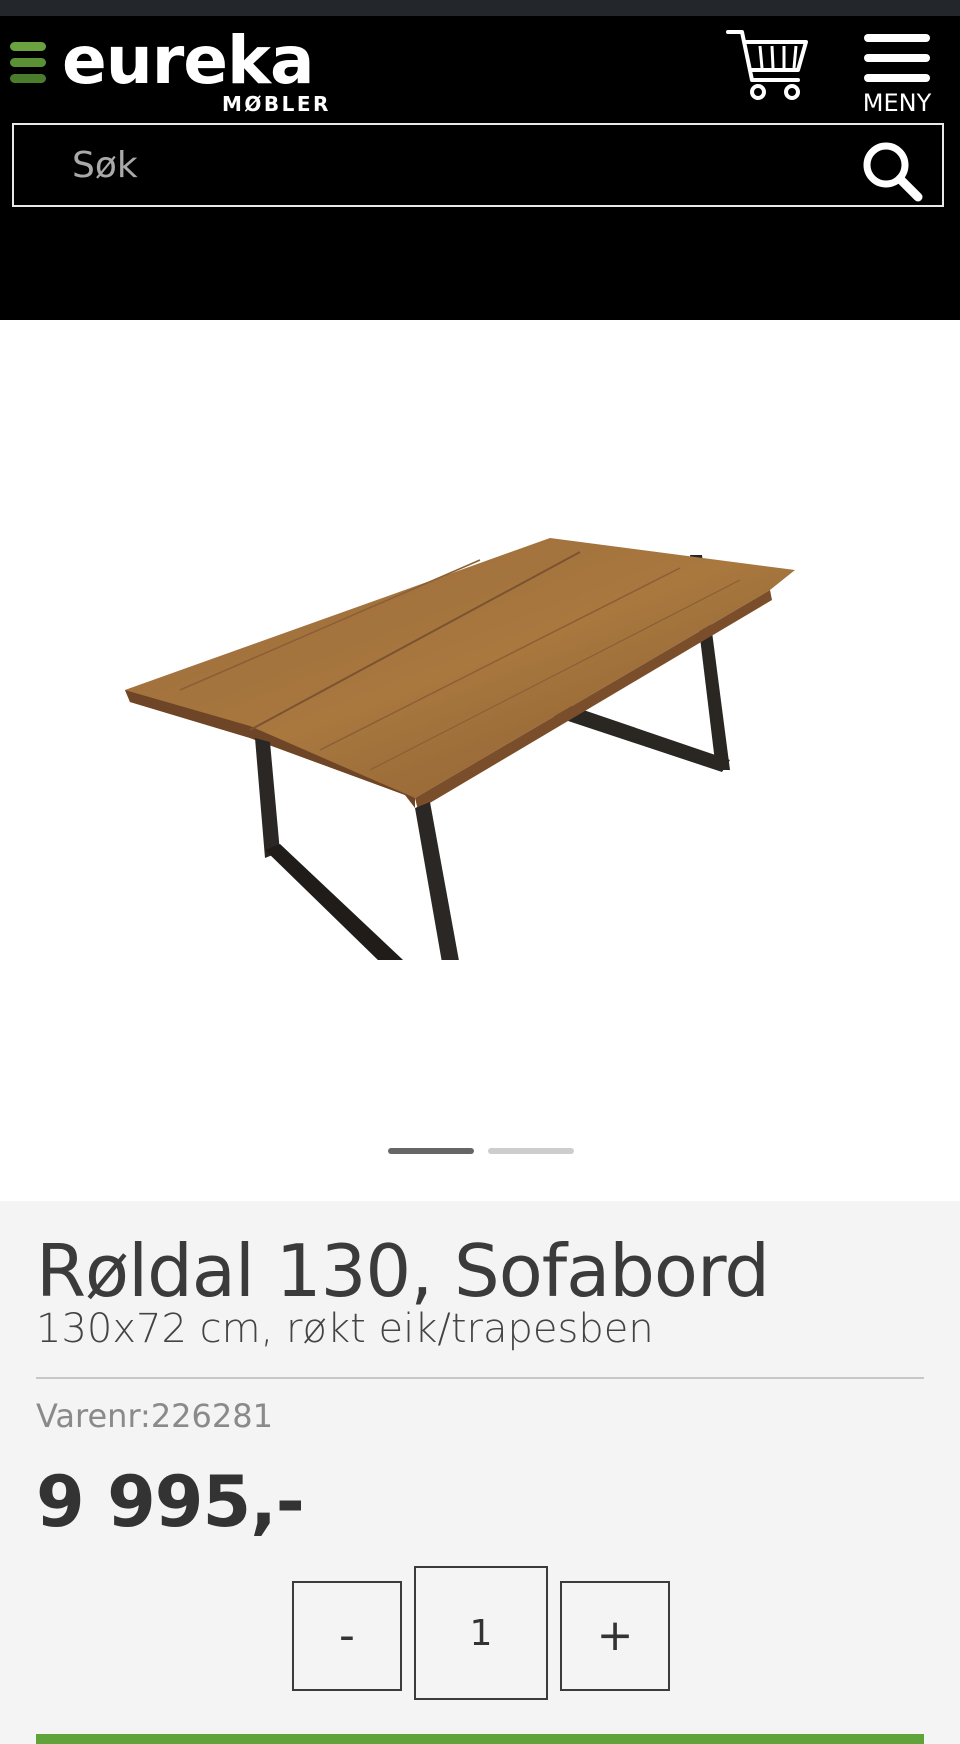  Describe the element at coordinates (897, 103) in the screenshot. I see `menu-label: MENY` at that location.